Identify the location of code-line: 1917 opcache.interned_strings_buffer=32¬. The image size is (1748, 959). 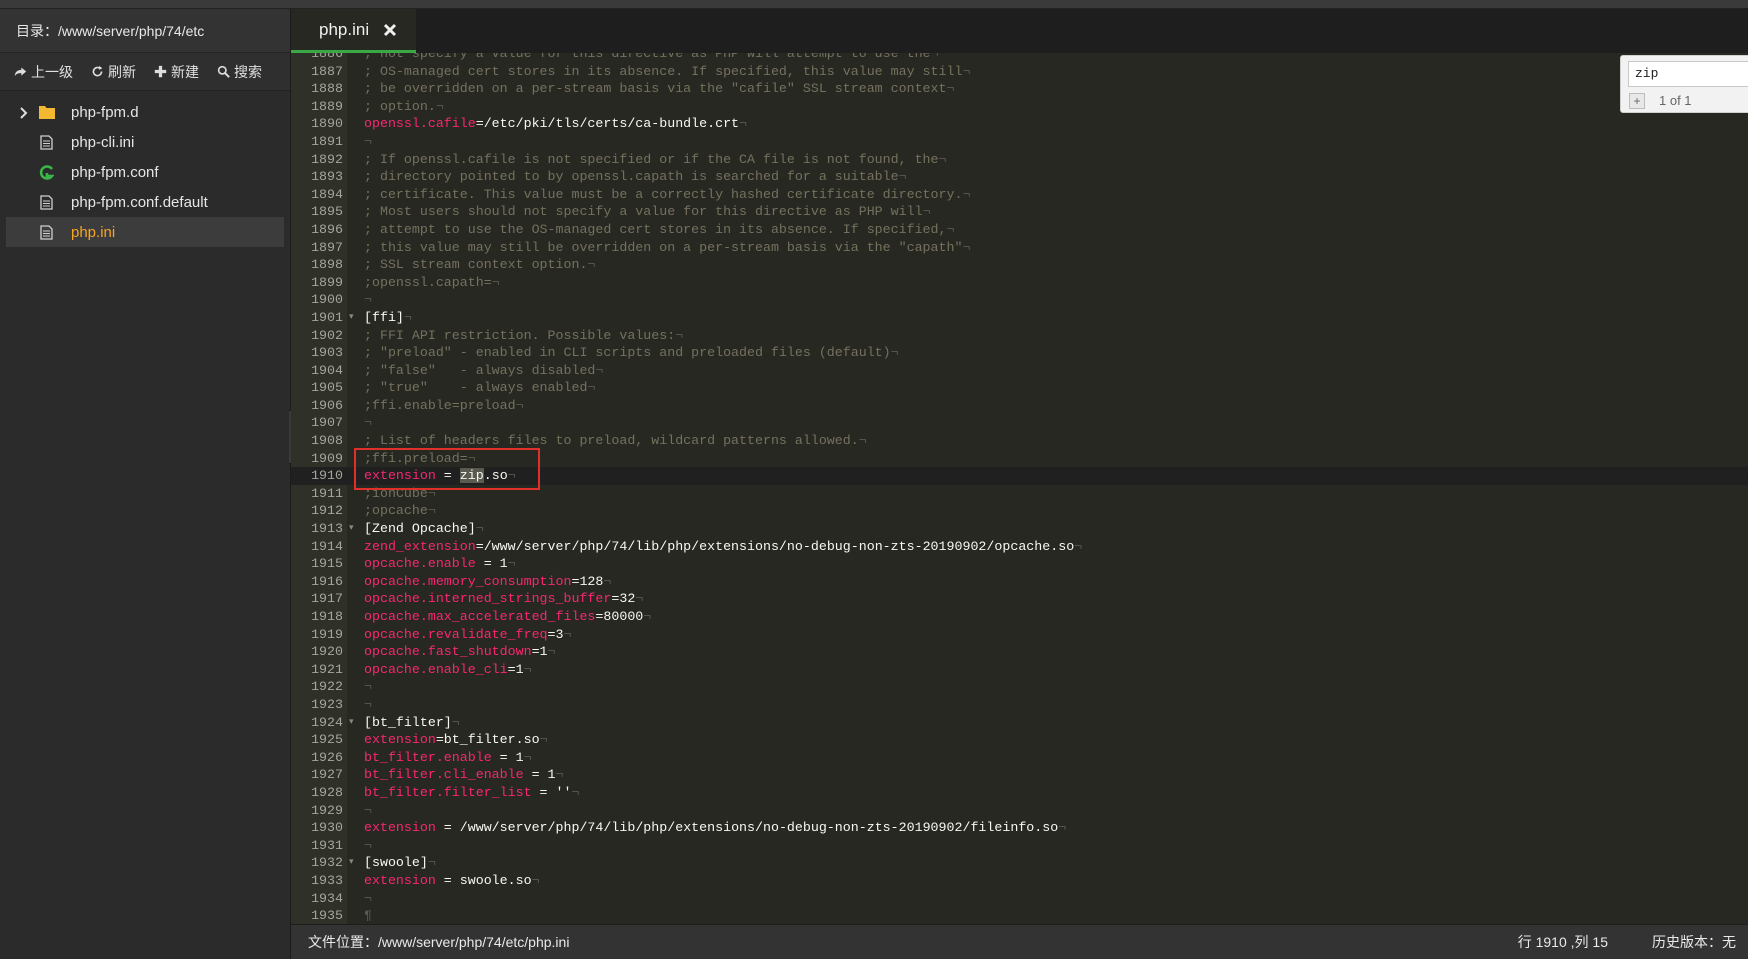
(1019, 599).